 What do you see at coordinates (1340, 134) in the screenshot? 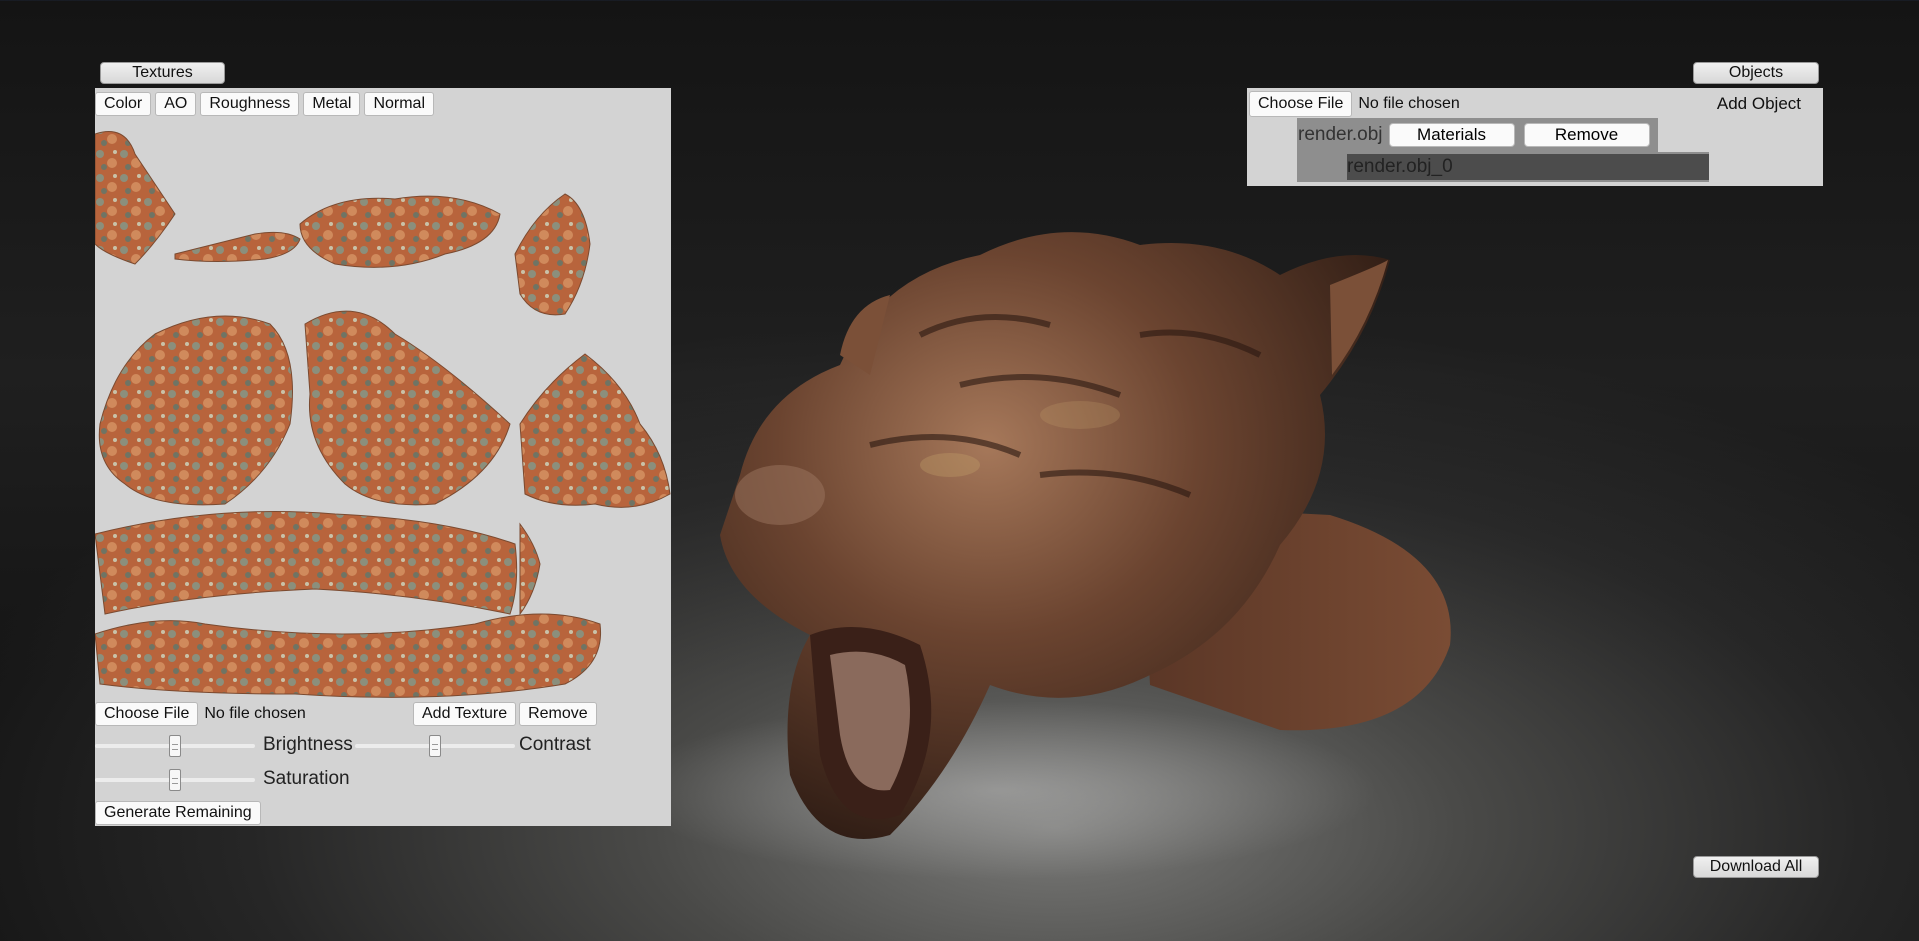
I see `object-name: render.obj` at bounding box center [1340, 134].